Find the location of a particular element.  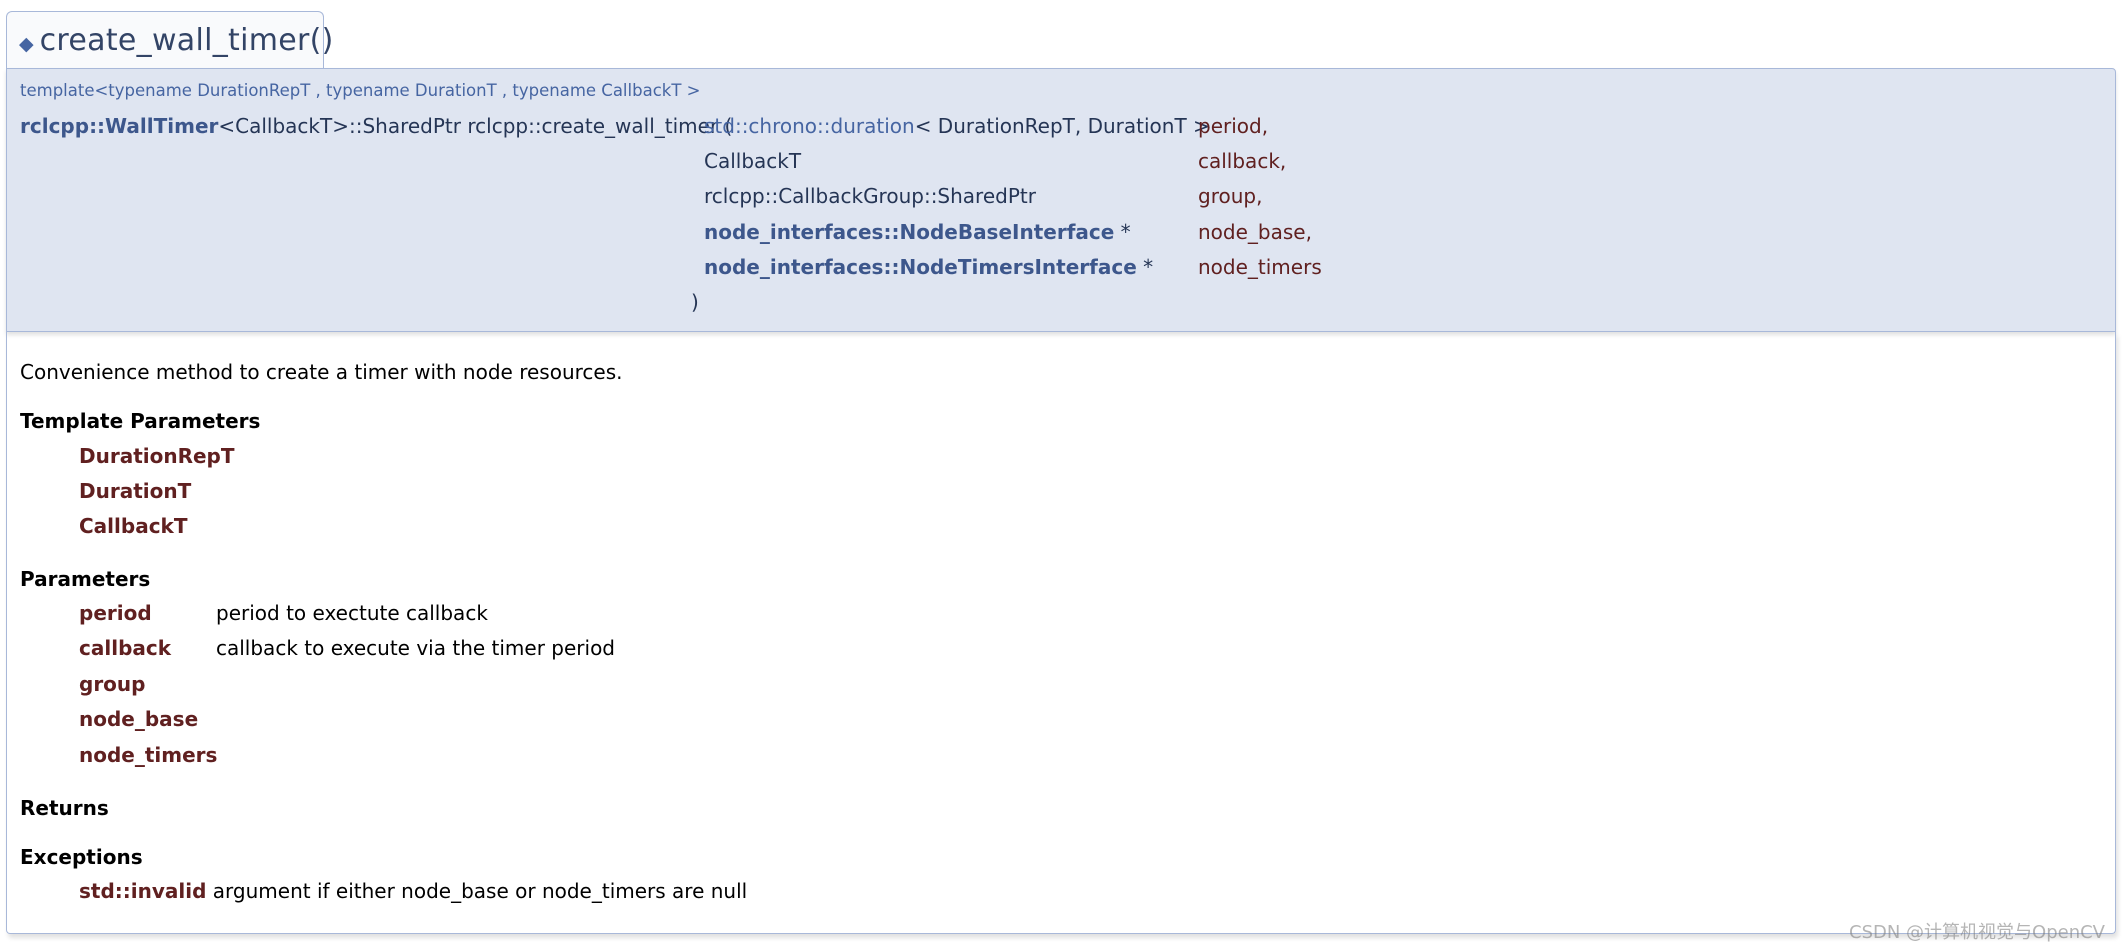

param-type: CallbackT is located at coordinates (753, 161).